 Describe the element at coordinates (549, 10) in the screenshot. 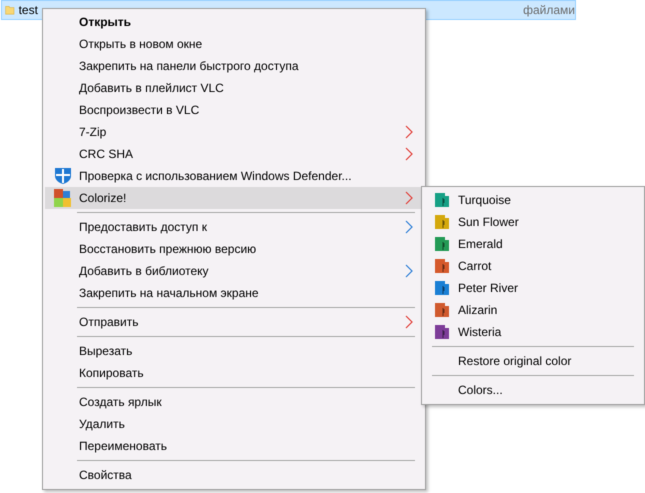

I see `file-type: файлами` at that location.